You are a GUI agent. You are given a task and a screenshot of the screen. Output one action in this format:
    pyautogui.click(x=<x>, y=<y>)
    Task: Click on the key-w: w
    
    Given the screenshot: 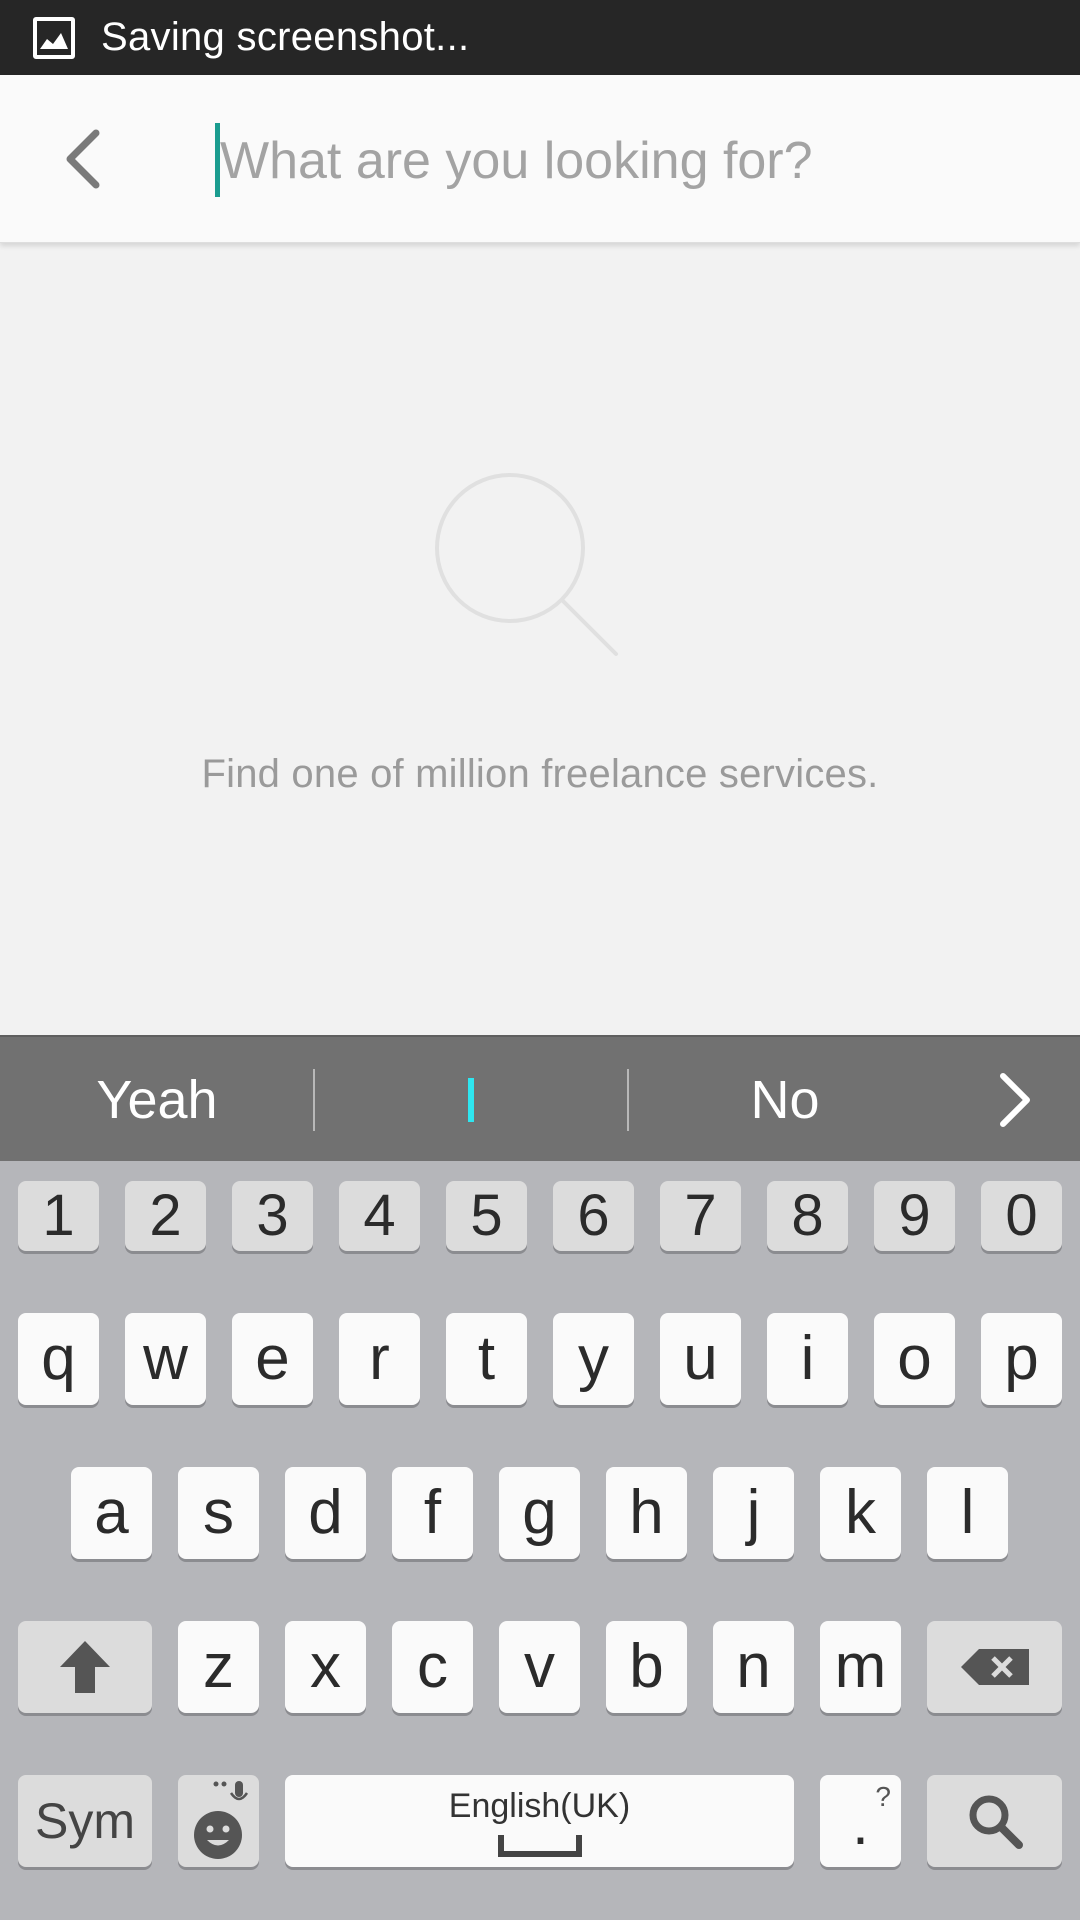 What is the action you would take?
    pyautogui.click(x=165, y=1359)
    